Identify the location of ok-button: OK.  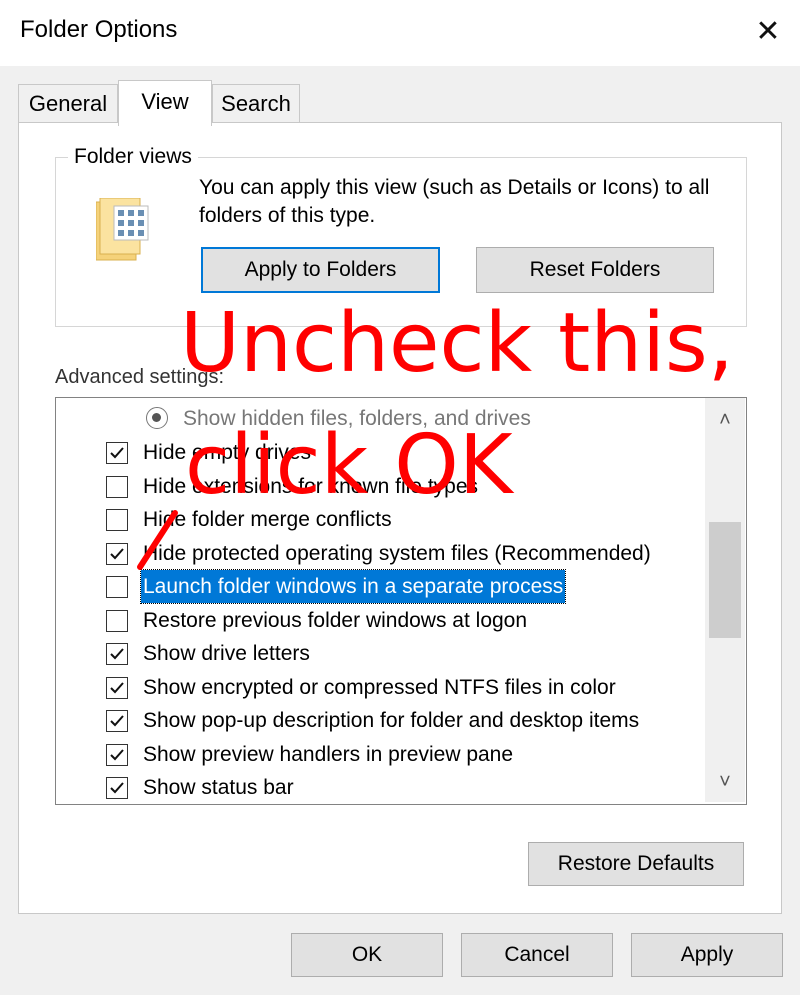
(367, 955).